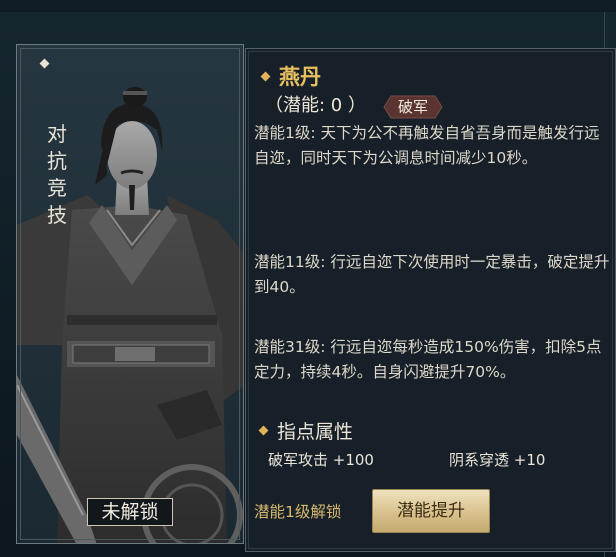 Image resolution: width=616 pixels, height=557 pixels. Describe the element at coordinates (57, 175) in the screenshot. I see `card-vertical-title: 对 抗 竞 技` at that location.